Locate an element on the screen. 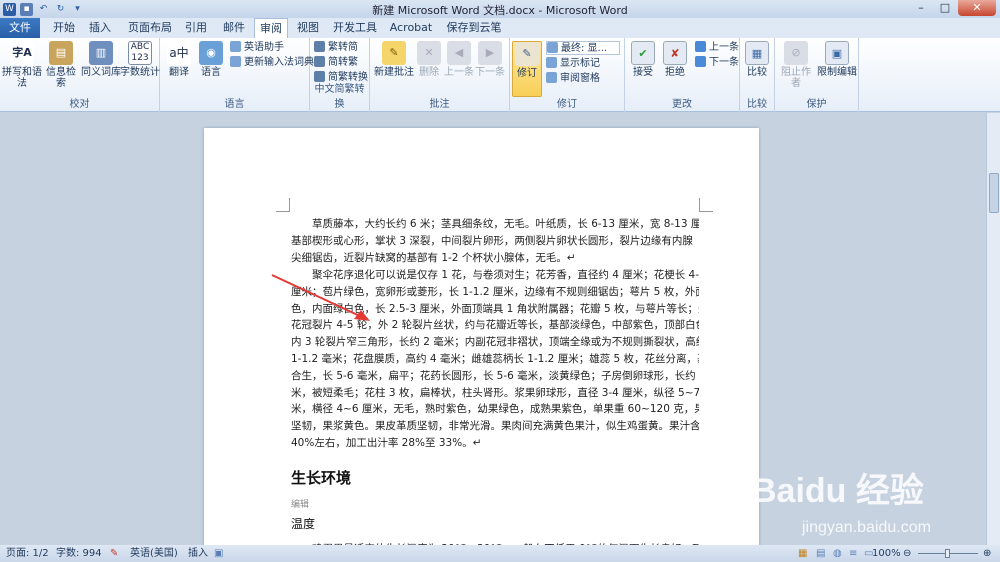 This screenshot has width=1000, height=562. pane-icon is located at coordinates (551, 77).